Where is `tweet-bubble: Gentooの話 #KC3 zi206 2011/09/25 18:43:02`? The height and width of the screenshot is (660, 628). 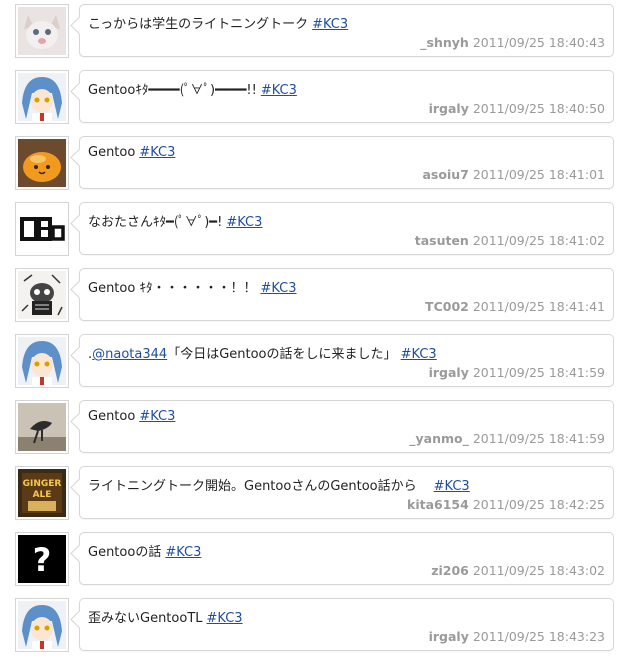
tweet-bubble: Gentooの話 #KC3 zi206 2011/09/25 18:43:02 is located at coordinates (342, 558).